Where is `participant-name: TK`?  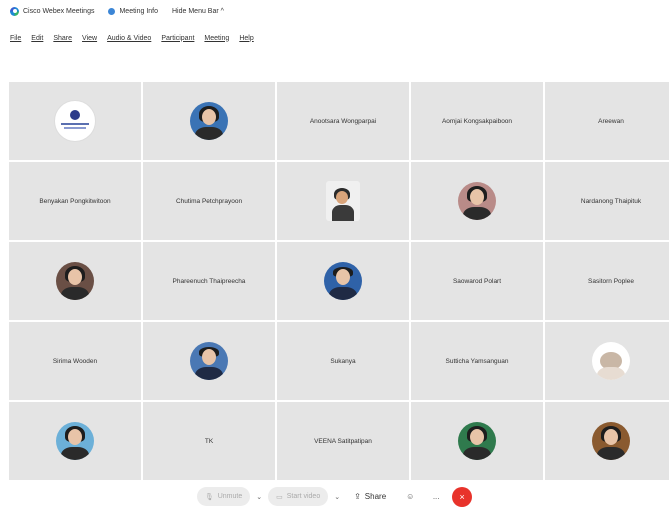 participant-name: TK is located at coordinates (209, 441).